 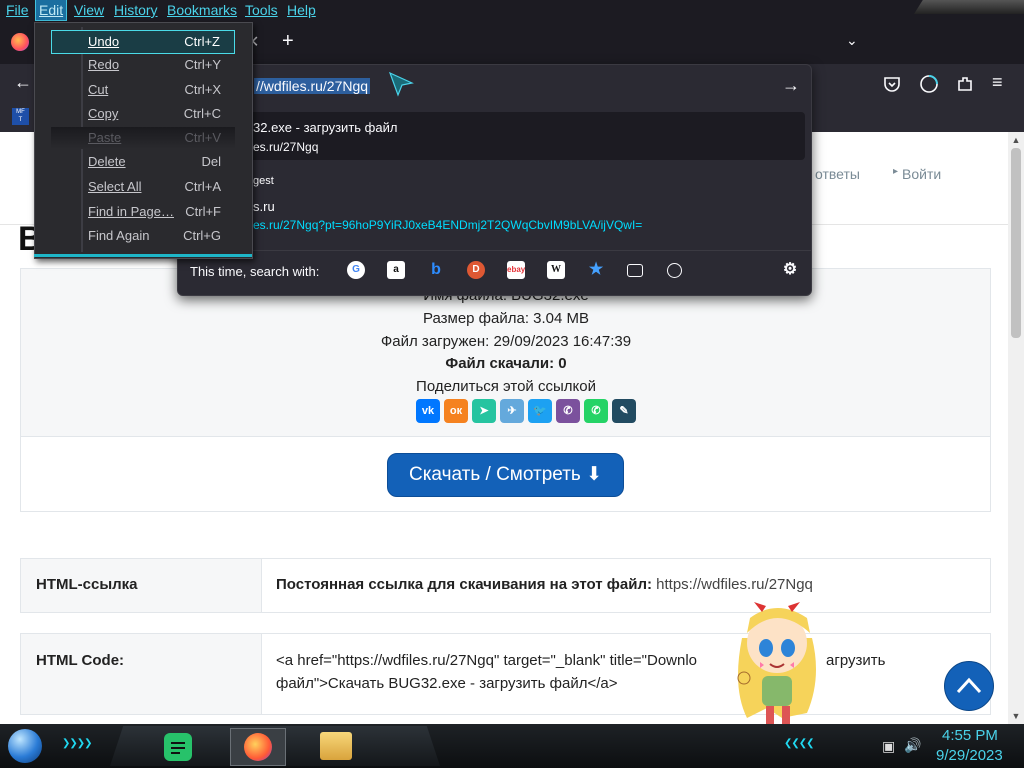 I want to click on suggestion-item: gest, so click(x=494, y=181).